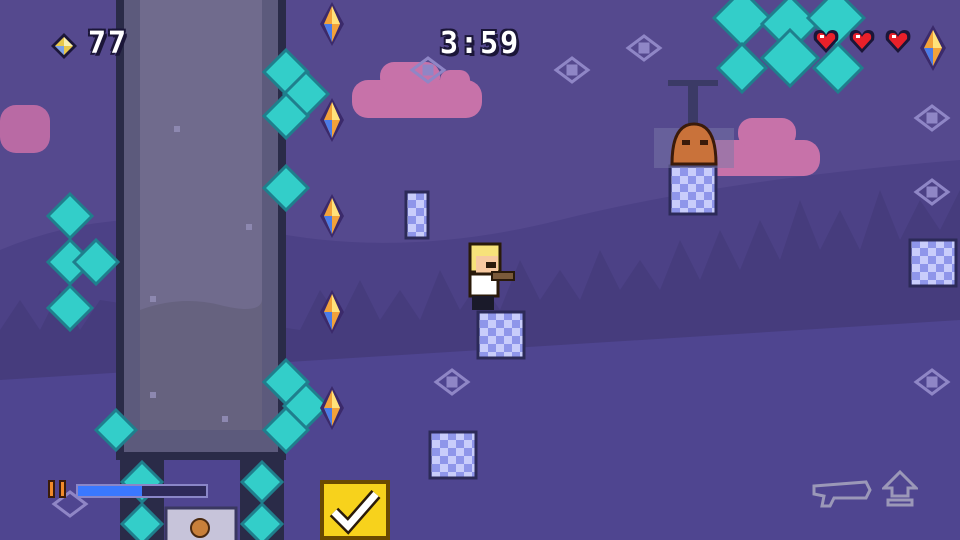 This screenshot has width=960, height=540. What do you see at coordinates (900, 489) in the screenshot?
I see `jump-arrow-icon` at bounding box center [900, 489].